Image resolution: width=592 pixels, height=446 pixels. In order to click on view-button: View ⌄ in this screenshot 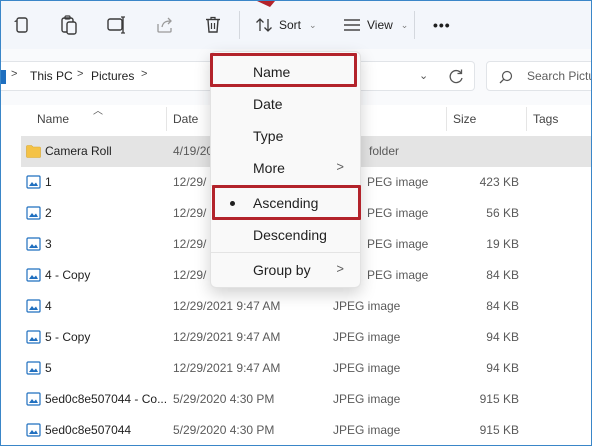, I will do `click(375, 25)`.